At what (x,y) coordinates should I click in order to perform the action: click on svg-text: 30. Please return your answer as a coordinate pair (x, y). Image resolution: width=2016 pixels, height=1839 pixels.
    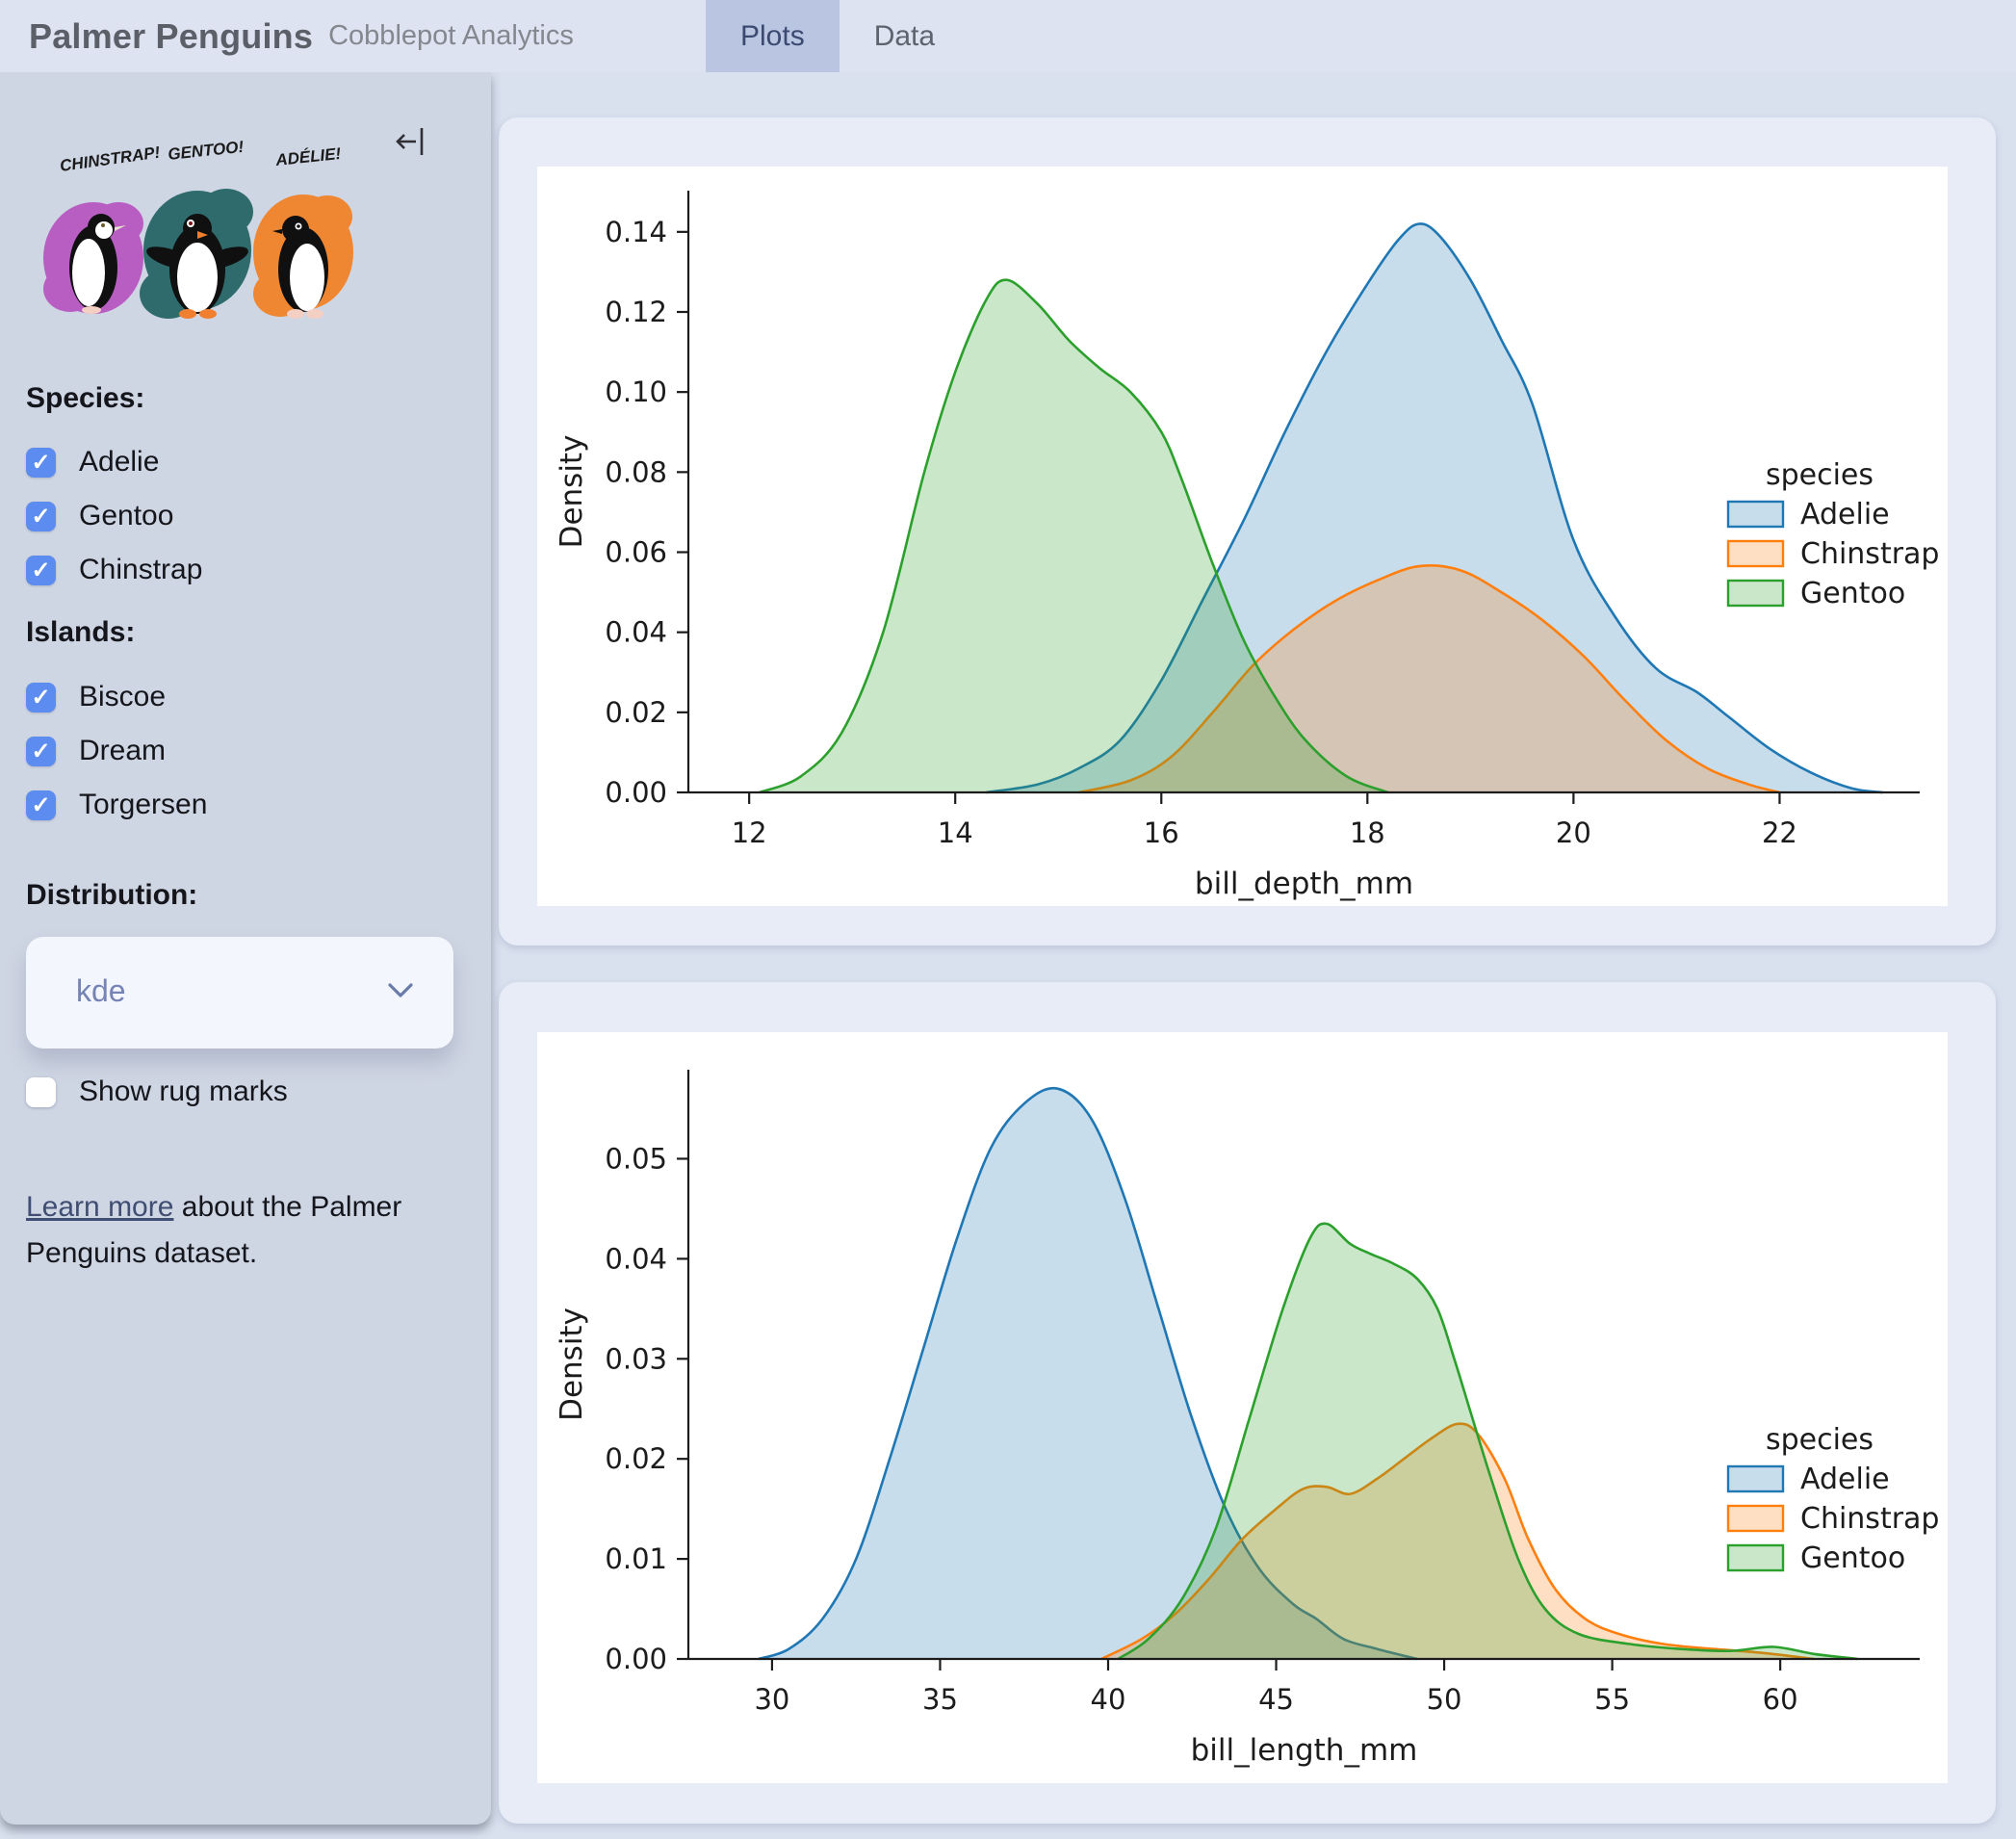
    Looking at the image, I should click on (771, 1699).